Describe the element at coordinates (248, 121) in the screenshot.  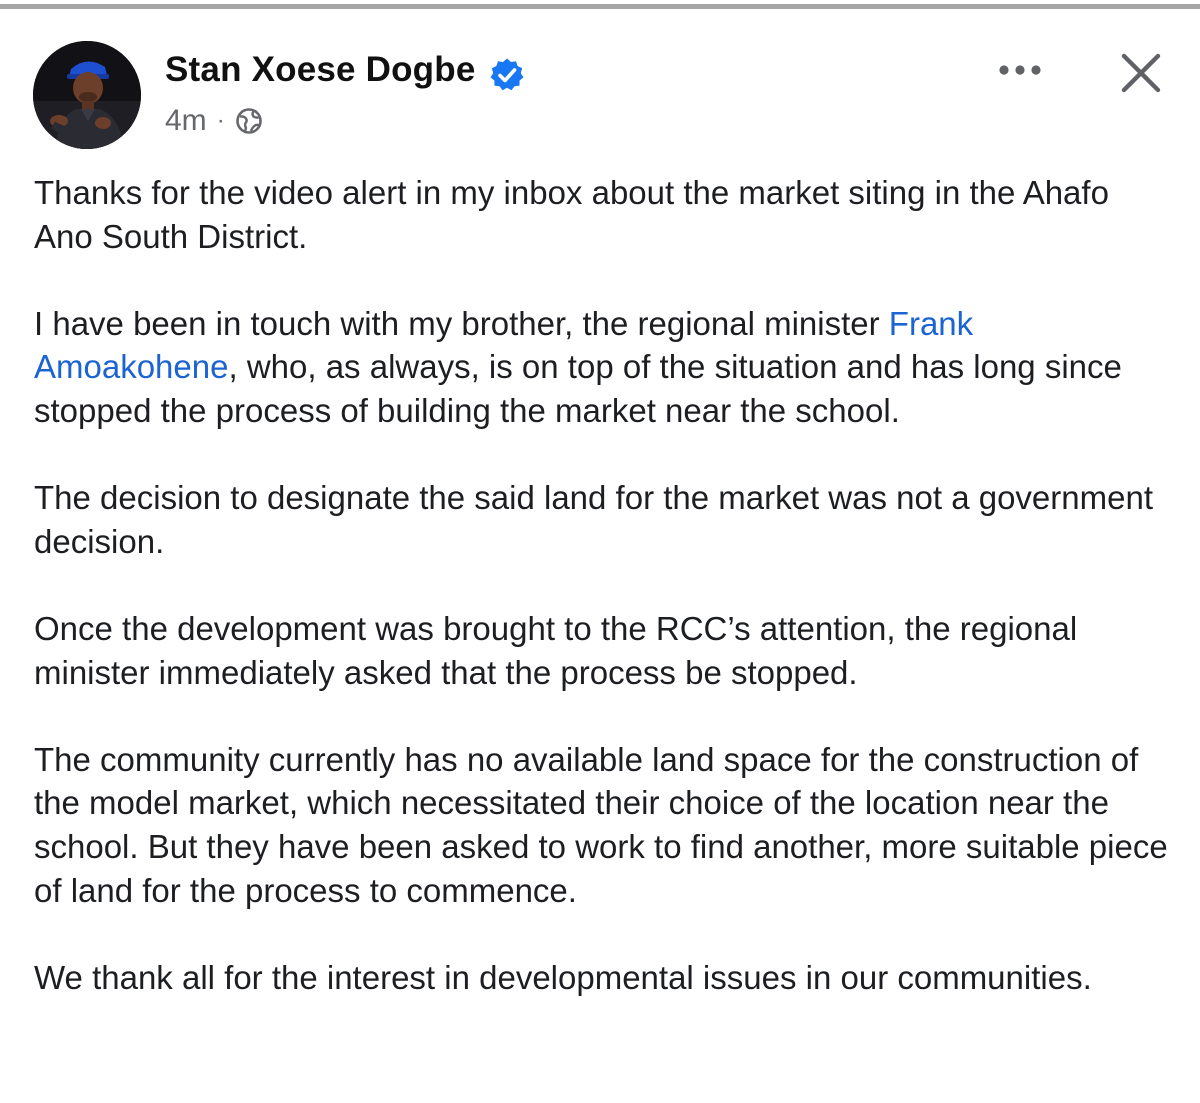
I see `globe-icon` at that location.